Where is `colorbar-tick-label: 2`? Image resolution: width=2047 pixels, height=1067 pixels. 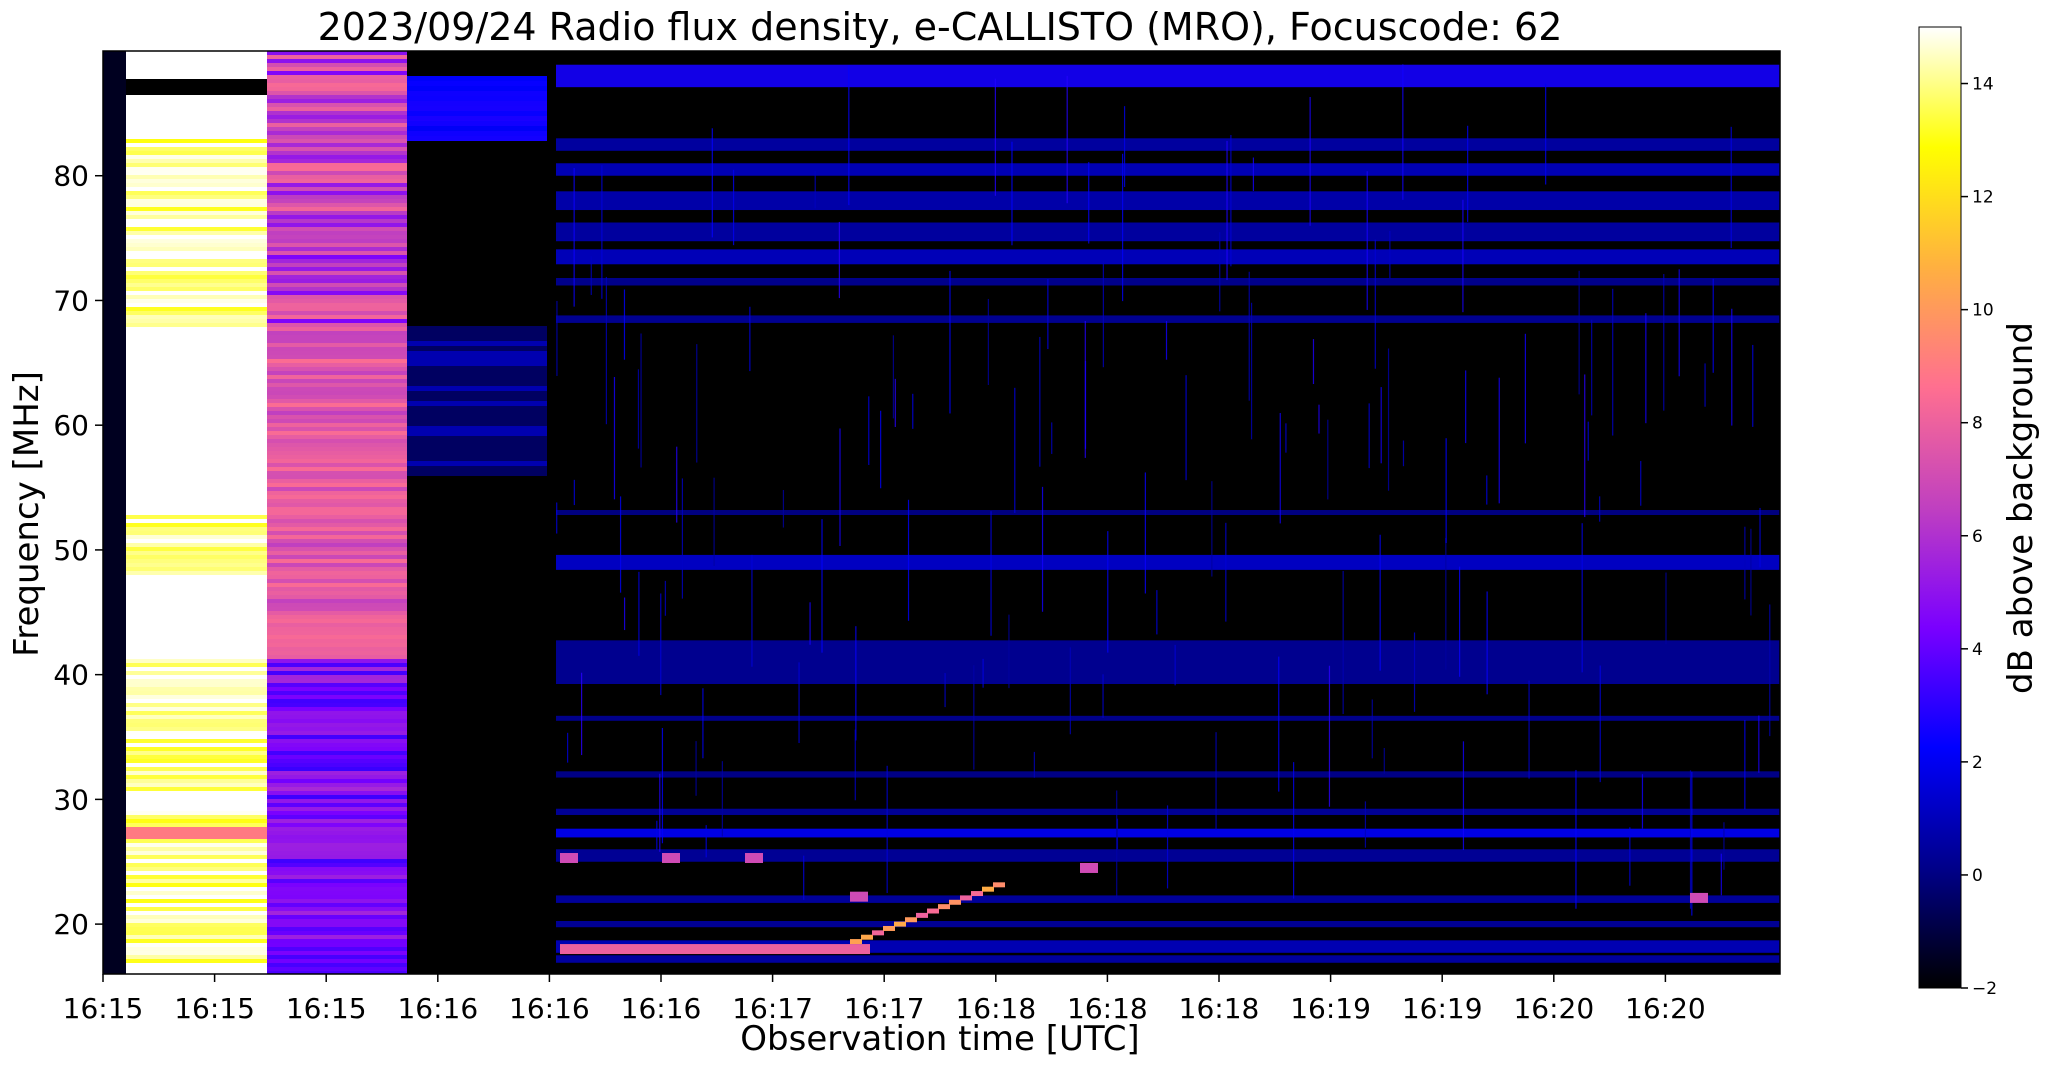 colorbar-tick-label: 2 is located at coordinates (1977, 763).